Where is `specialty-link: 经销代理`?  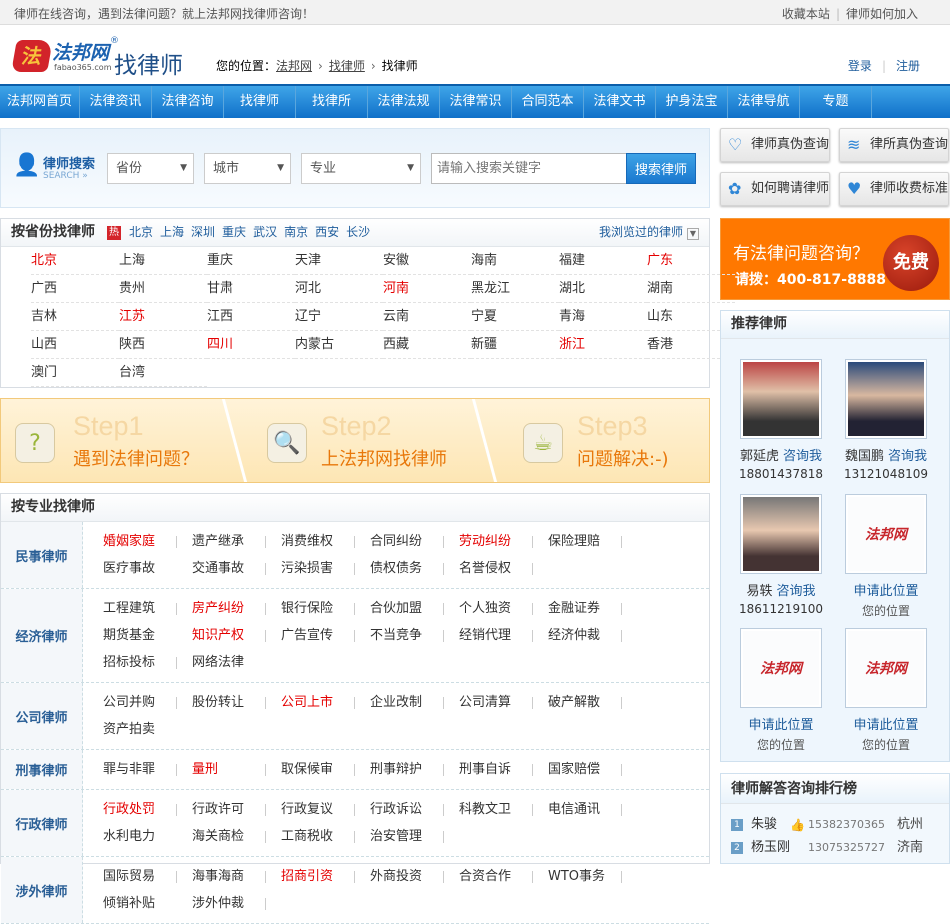
specialty-link: 经销代理 is located at coordinates (503, 635).